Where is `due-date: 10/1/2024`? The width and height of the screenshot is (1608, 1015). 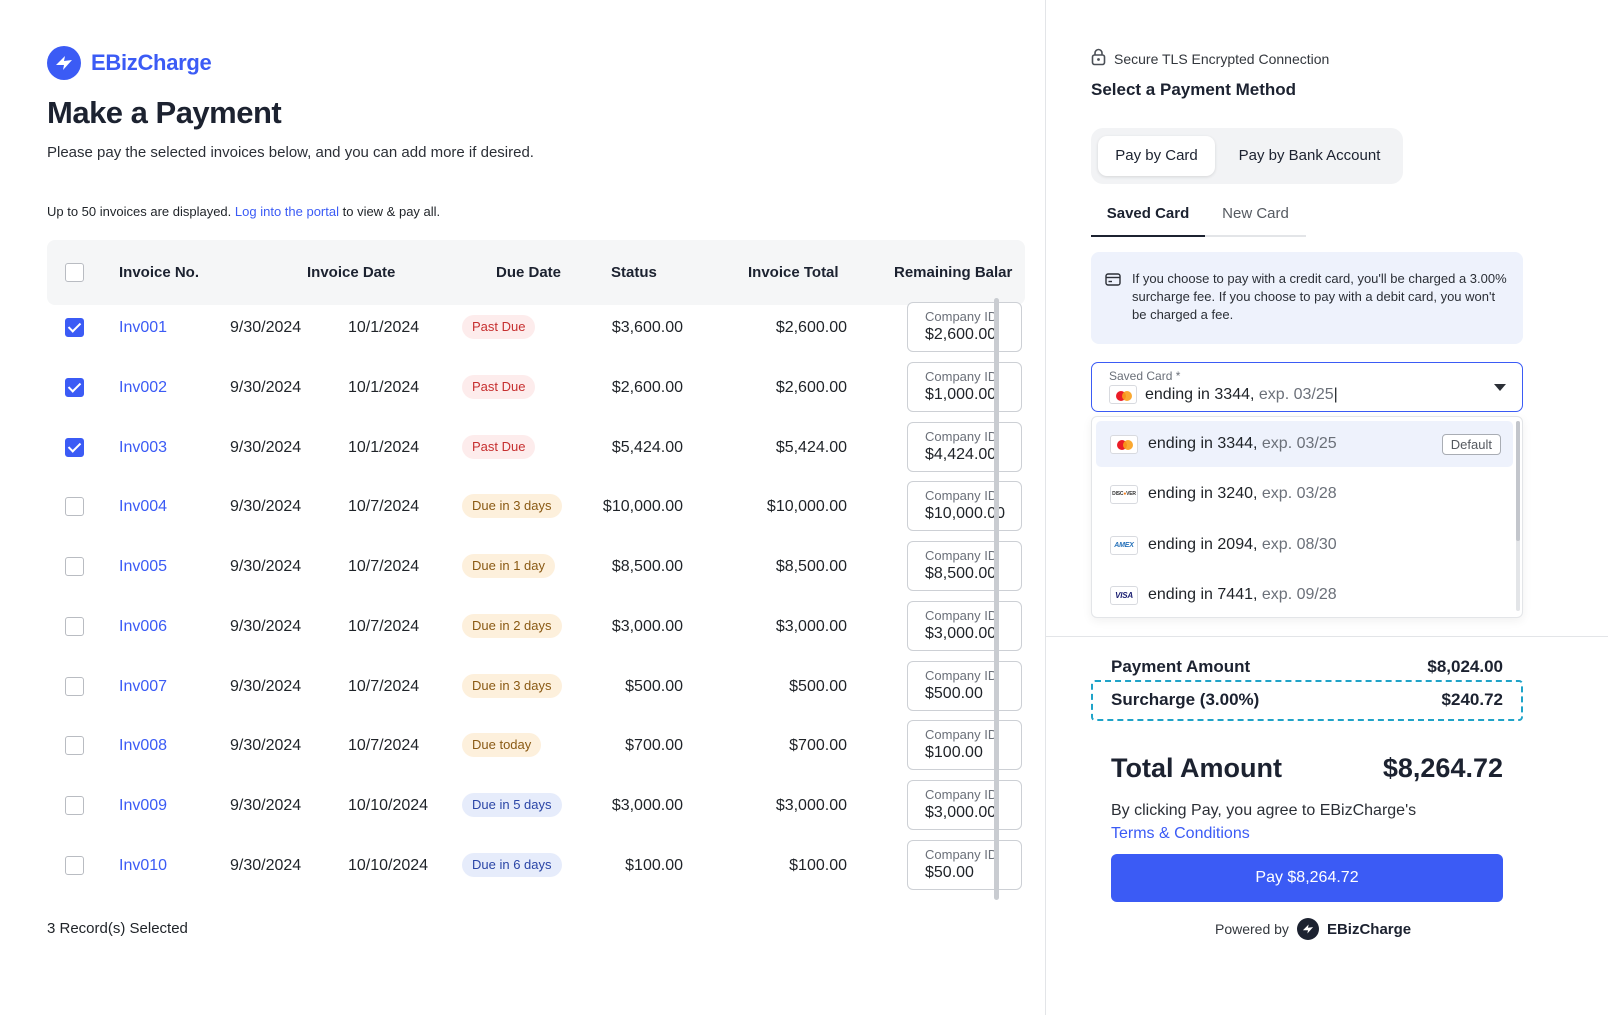 due-date: 10/1/2024 is located at coordinates (384, 387).